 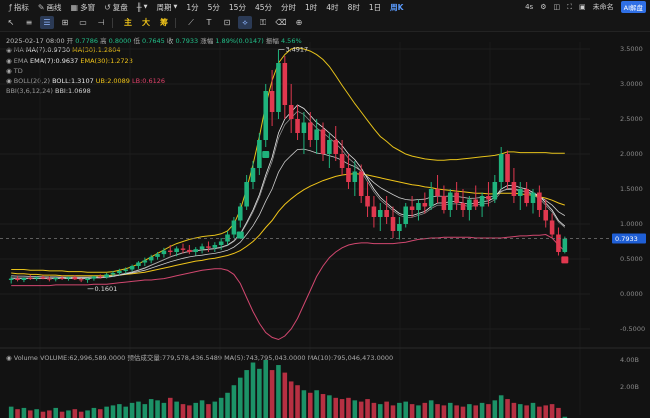 What do you see at coordinates (631, 84) in the screenshot?
I see `y-tick-label: 3.0000` at bounding box center [631, 84].